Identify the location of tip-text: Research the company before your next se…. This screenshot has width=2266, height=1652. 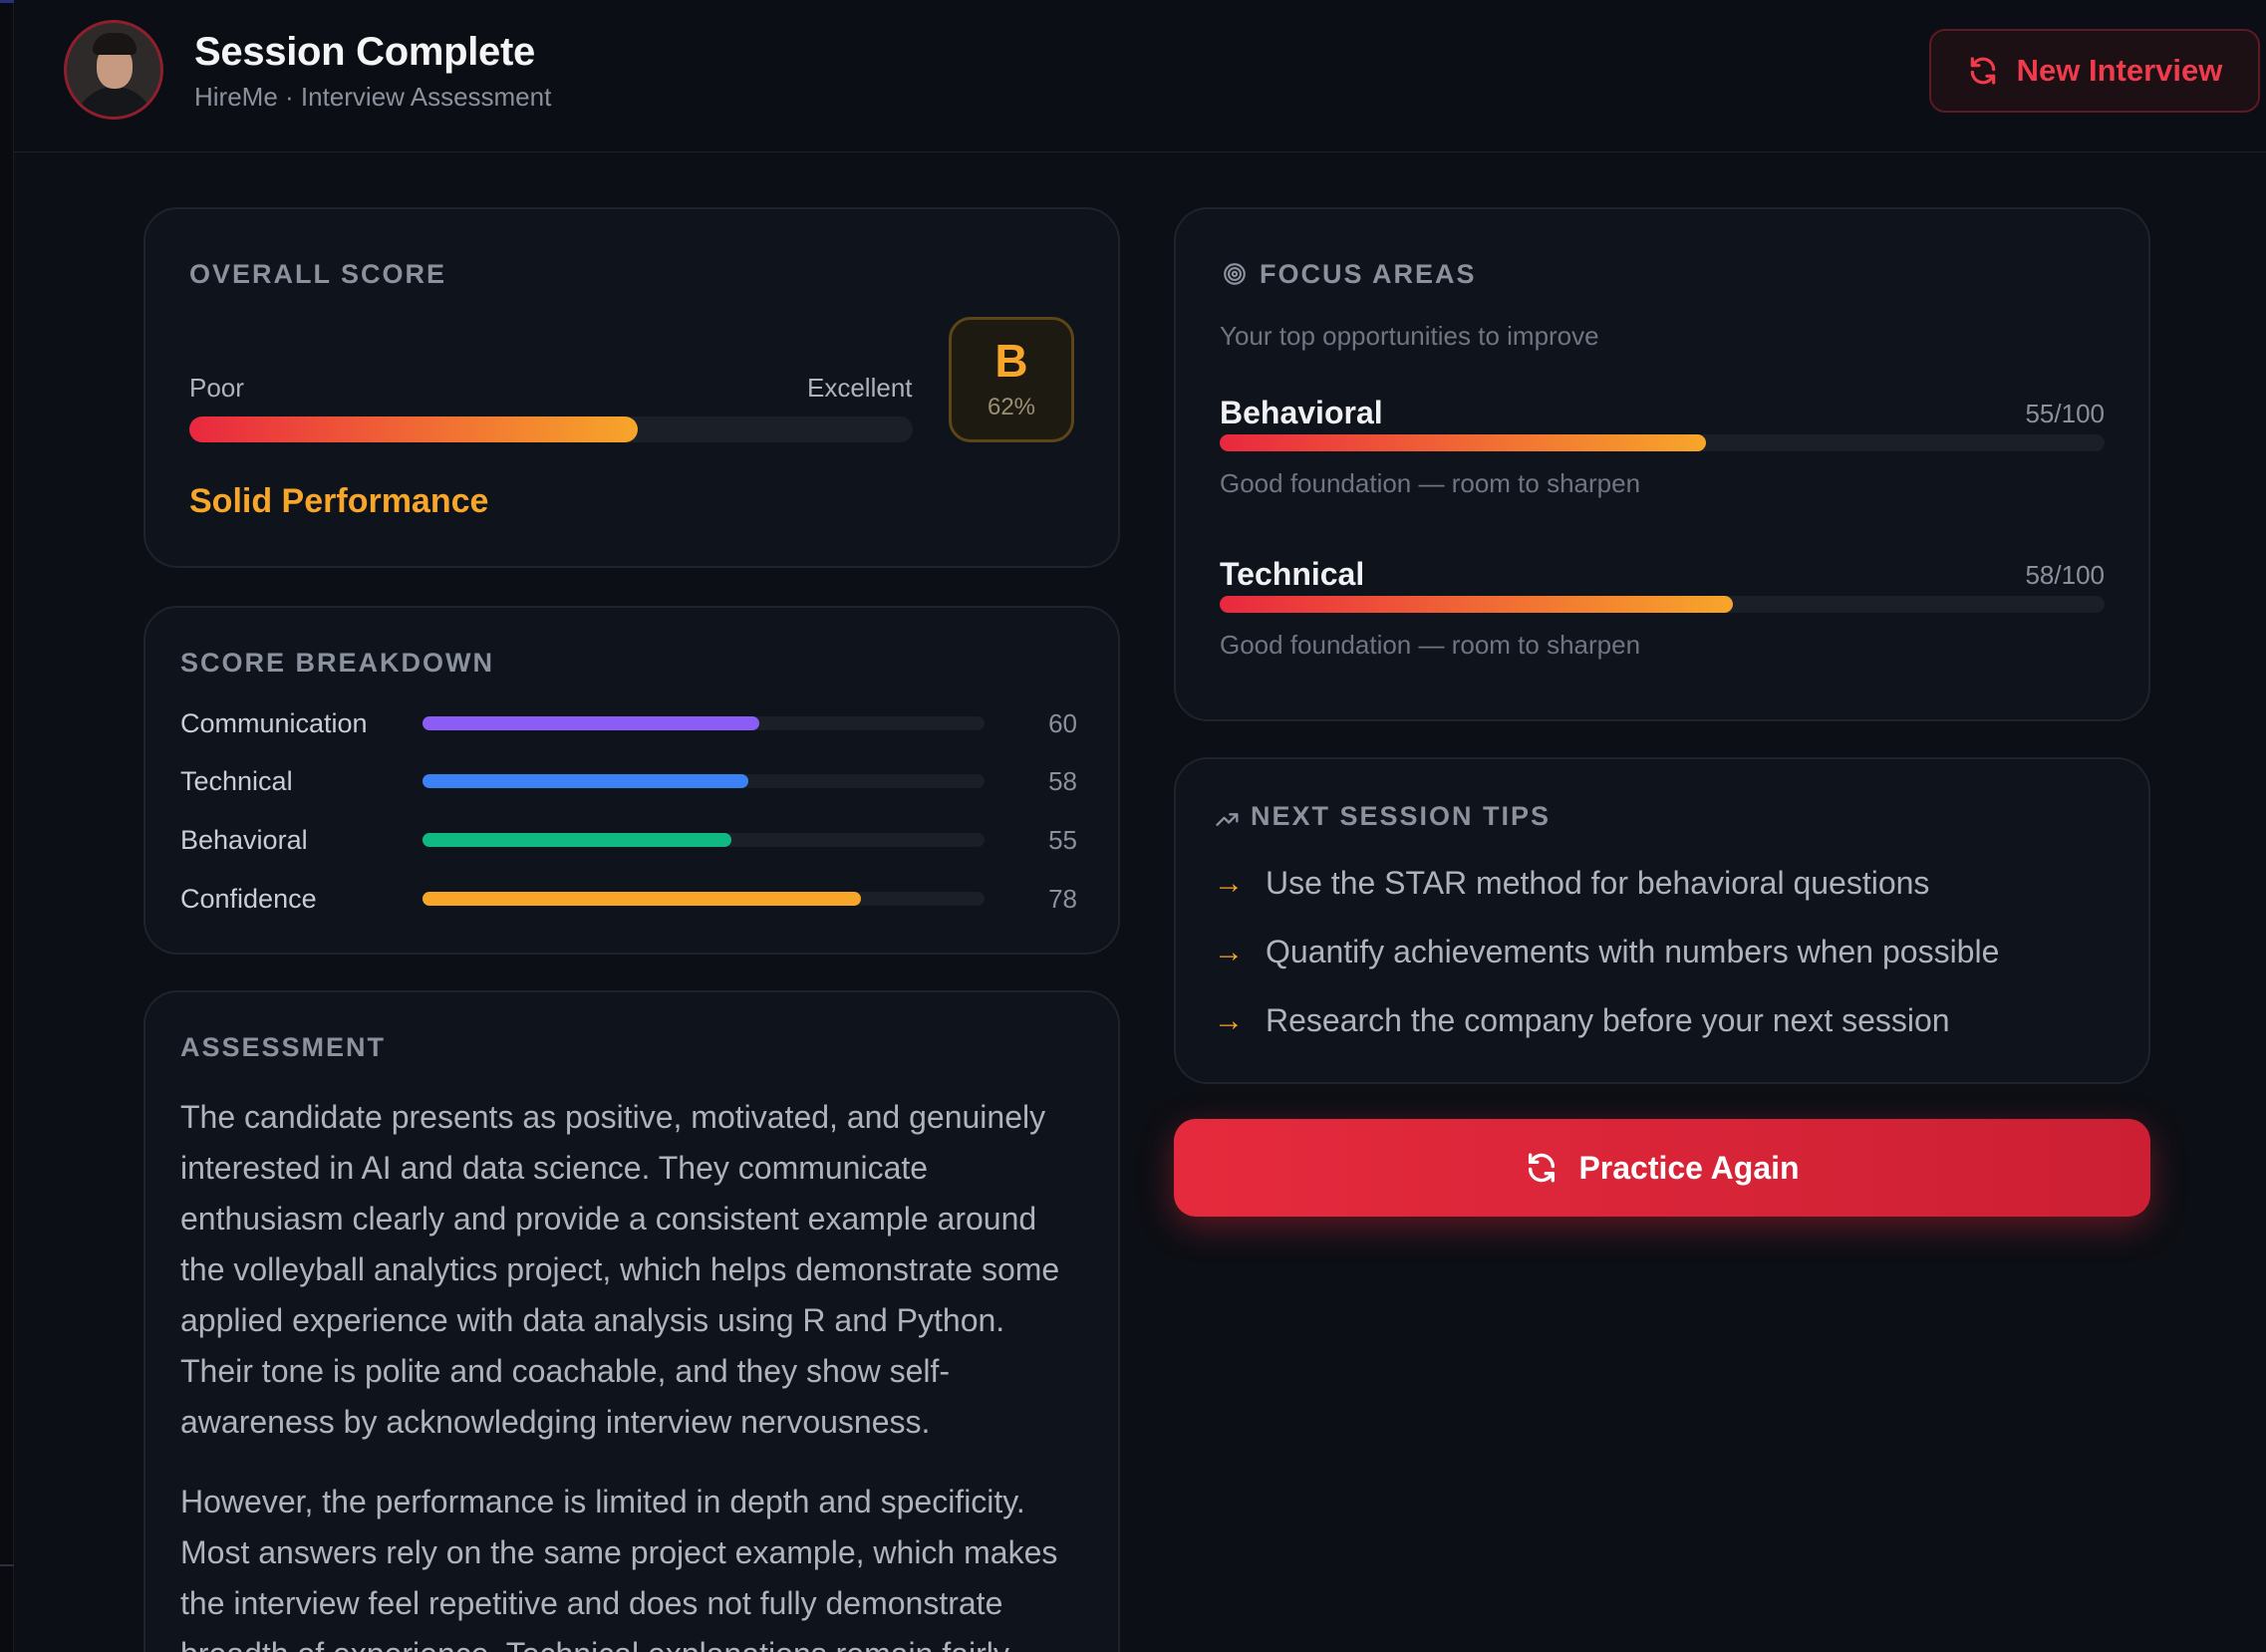
(1608, 1020).